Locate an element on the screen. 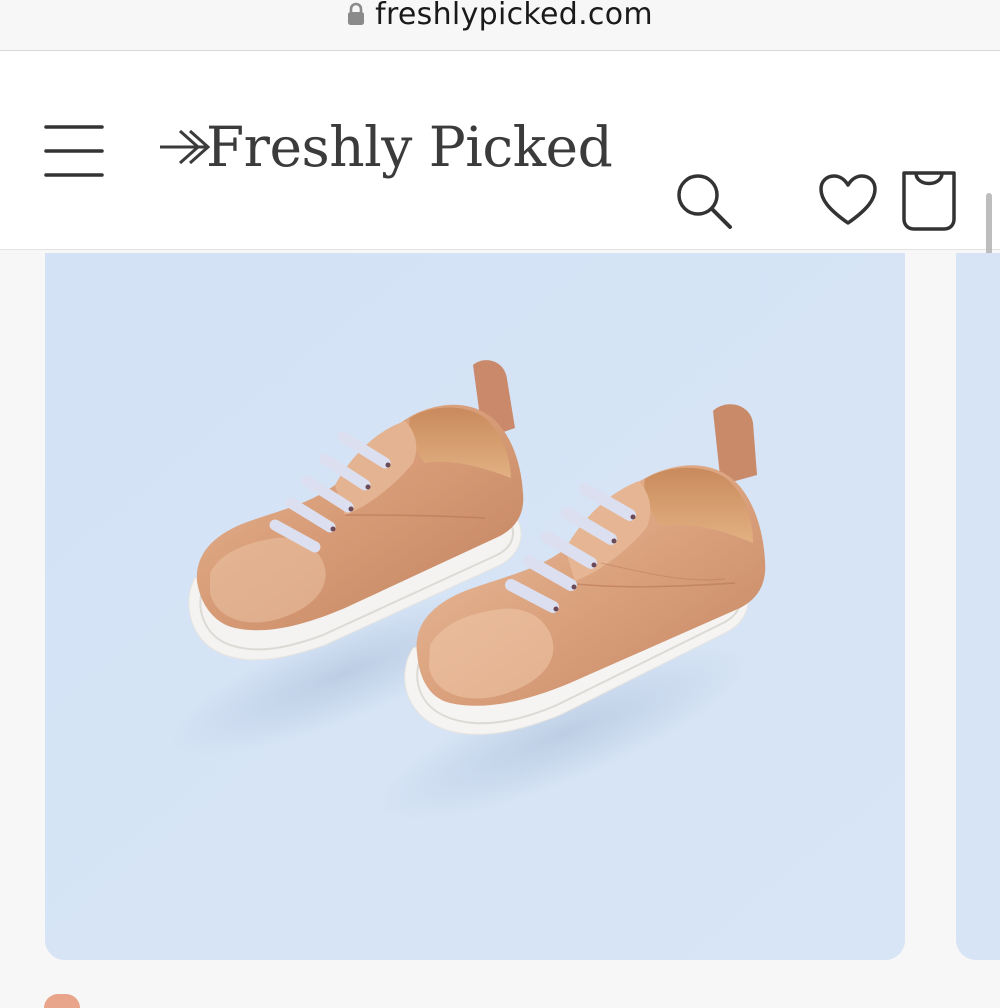 This screenshot has height=1008, width=1000. logo-arrow-icon is located at coordinates (185, 147).